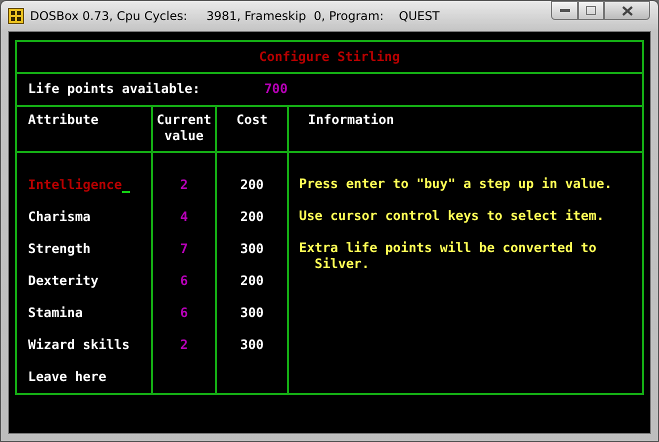  I want to click on maximize-icon, so click(591, 10).